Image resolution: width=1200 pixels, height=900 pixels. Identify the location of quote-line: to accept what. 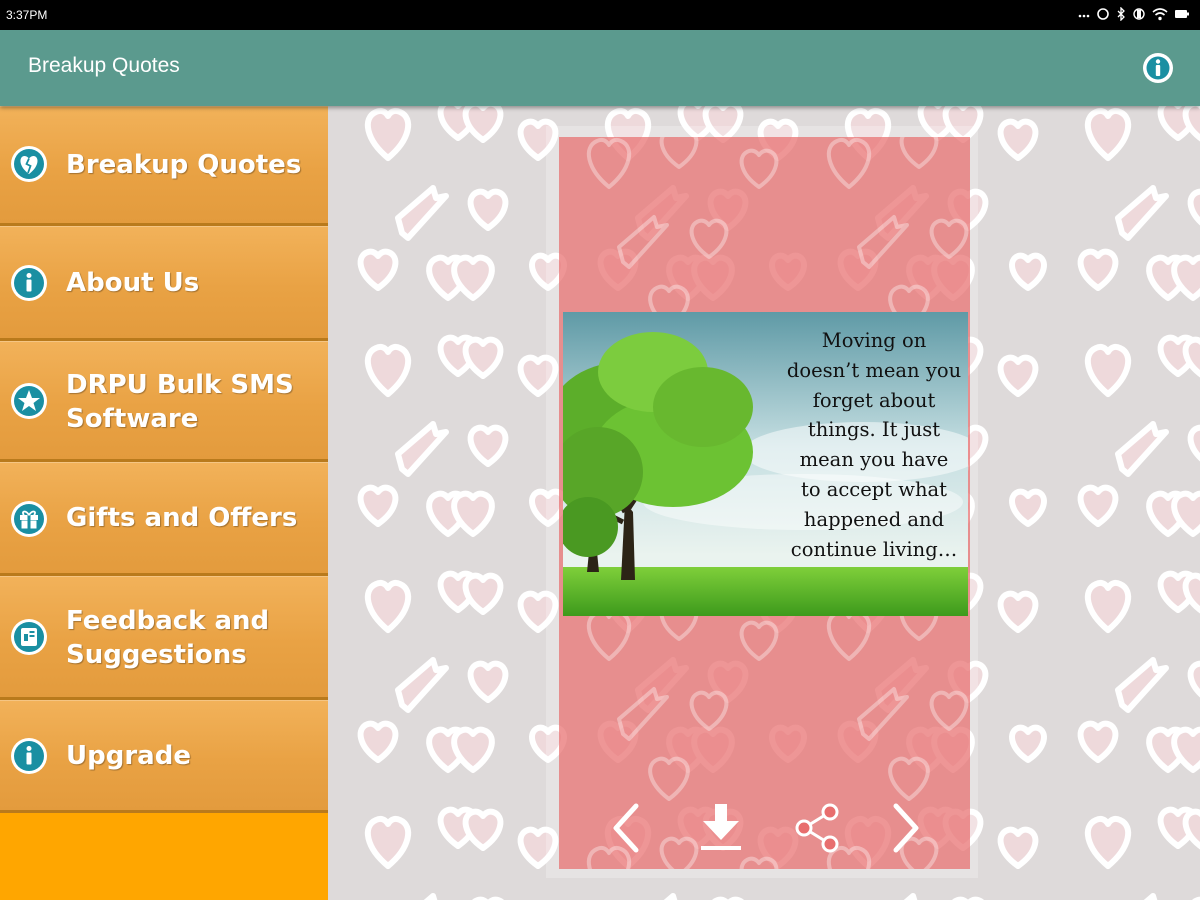
(873, 489).